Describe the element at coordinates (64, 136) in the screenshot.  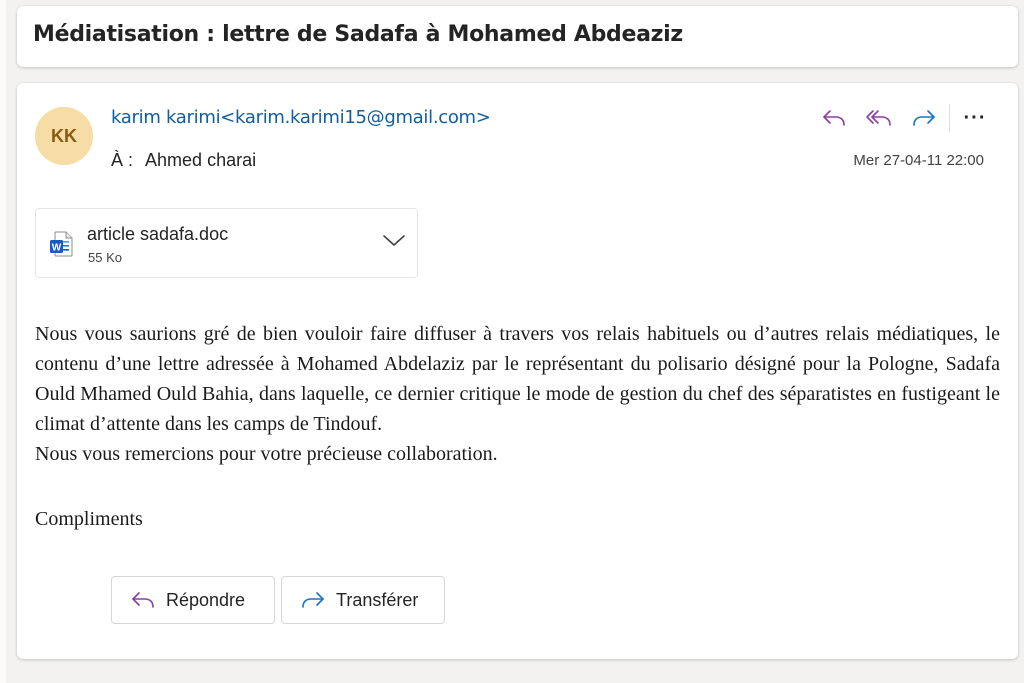
I see `sender-avatar: KK` at that location.